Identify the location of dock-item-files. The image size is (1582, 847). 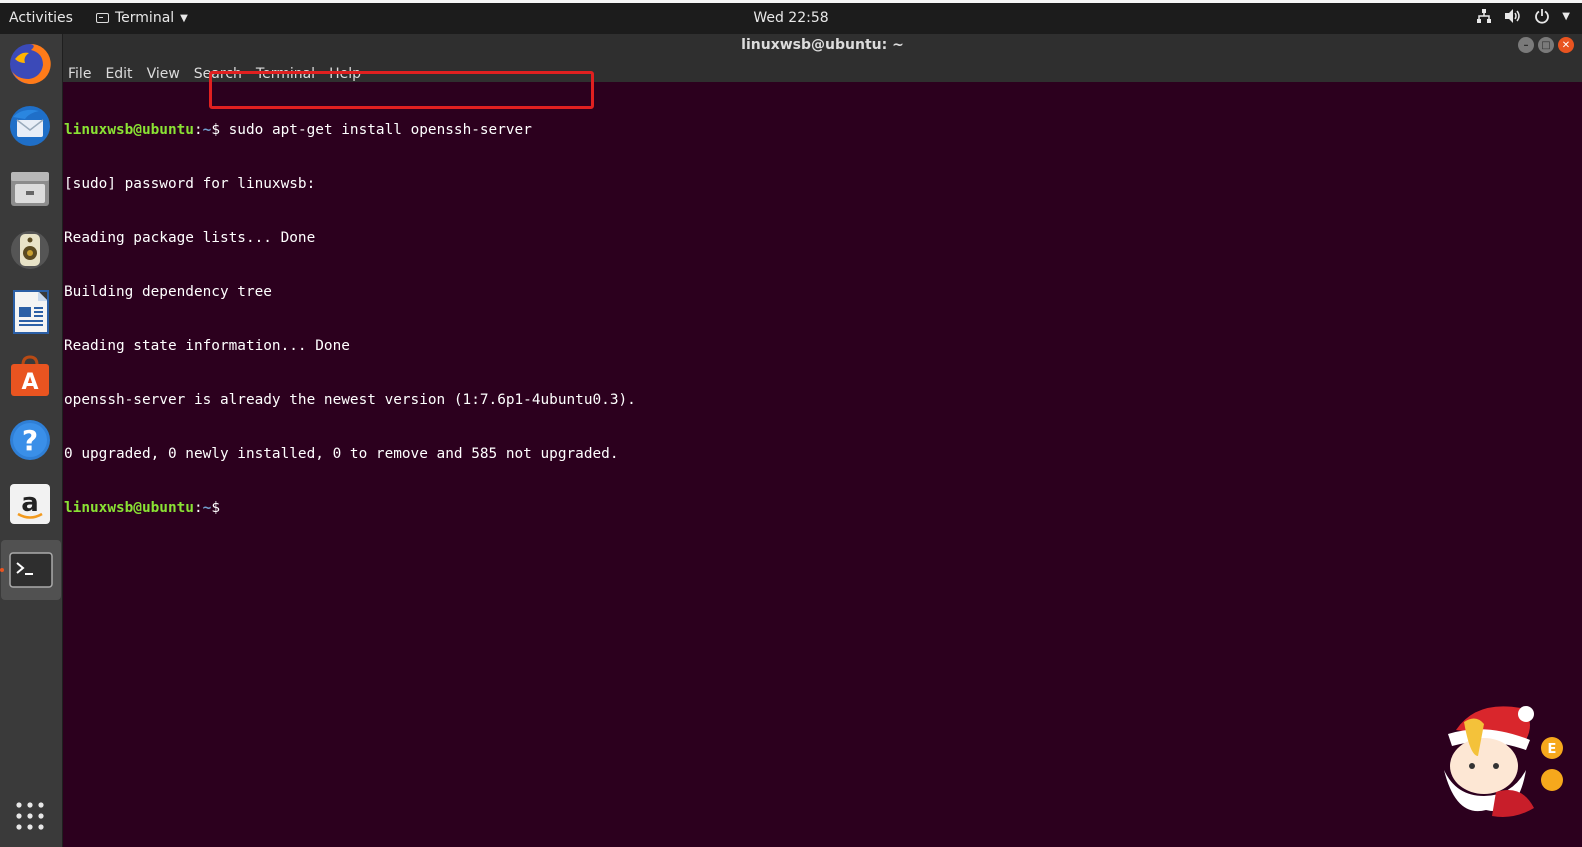
(30, 188).